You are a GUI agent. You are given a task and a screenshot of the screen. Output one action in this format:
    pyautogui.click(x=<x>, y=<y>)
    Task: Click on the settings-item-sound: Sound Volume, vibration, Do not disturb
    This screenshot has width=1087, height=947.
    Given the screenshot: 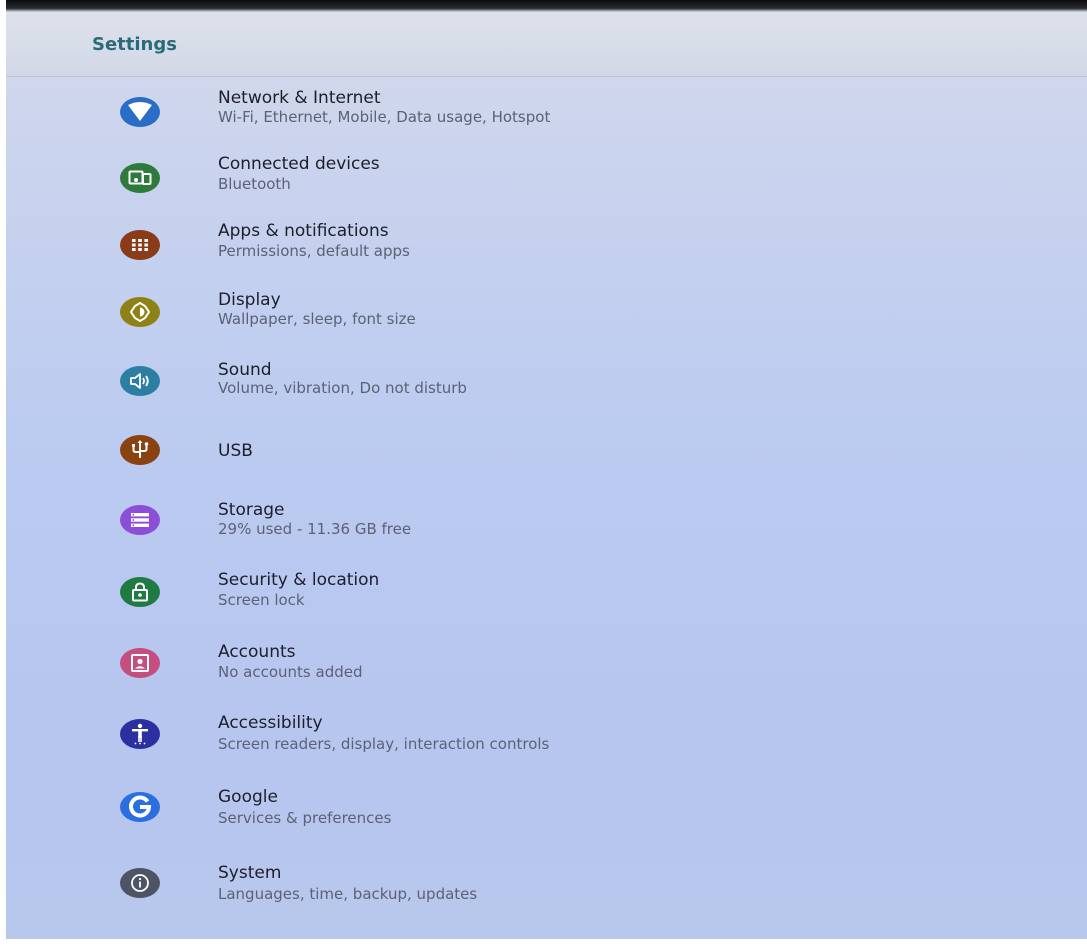 What is the action you would take?
    pyautogui.click(x=546, y=391)
    